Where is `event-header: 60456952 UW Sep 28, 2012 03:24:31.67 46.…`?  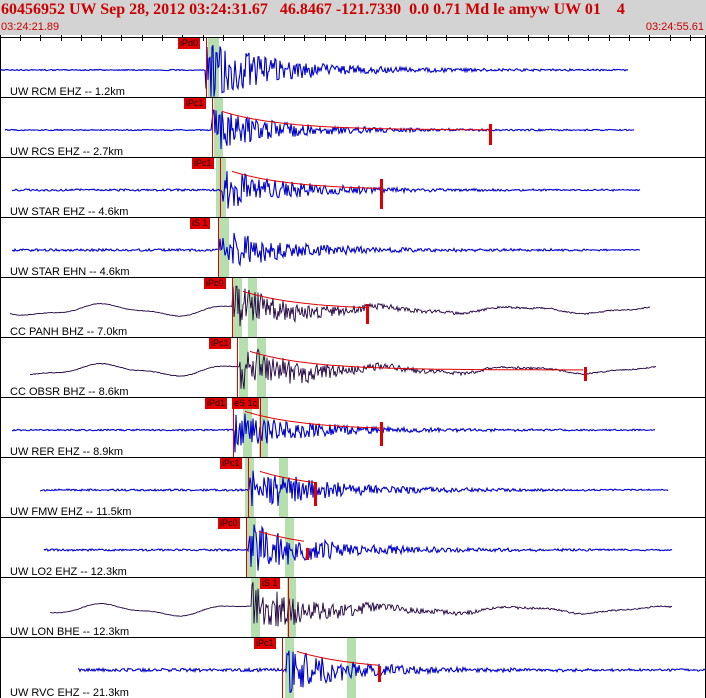 event-header: 60456952 UW Sep 28, 2012 03:24:31.67 46.… is located at coordinates (353, 17).